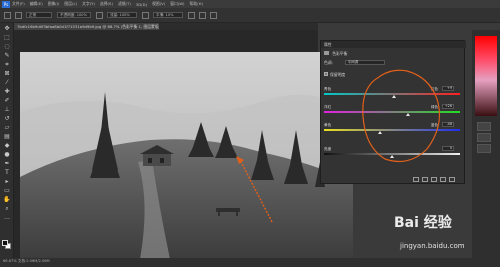  What do you see at coordinates (392, 128) in the screenshot?
I see `yellow-blue-slider: 黄色 蓝色 -48` at bounding box center [392, 128].